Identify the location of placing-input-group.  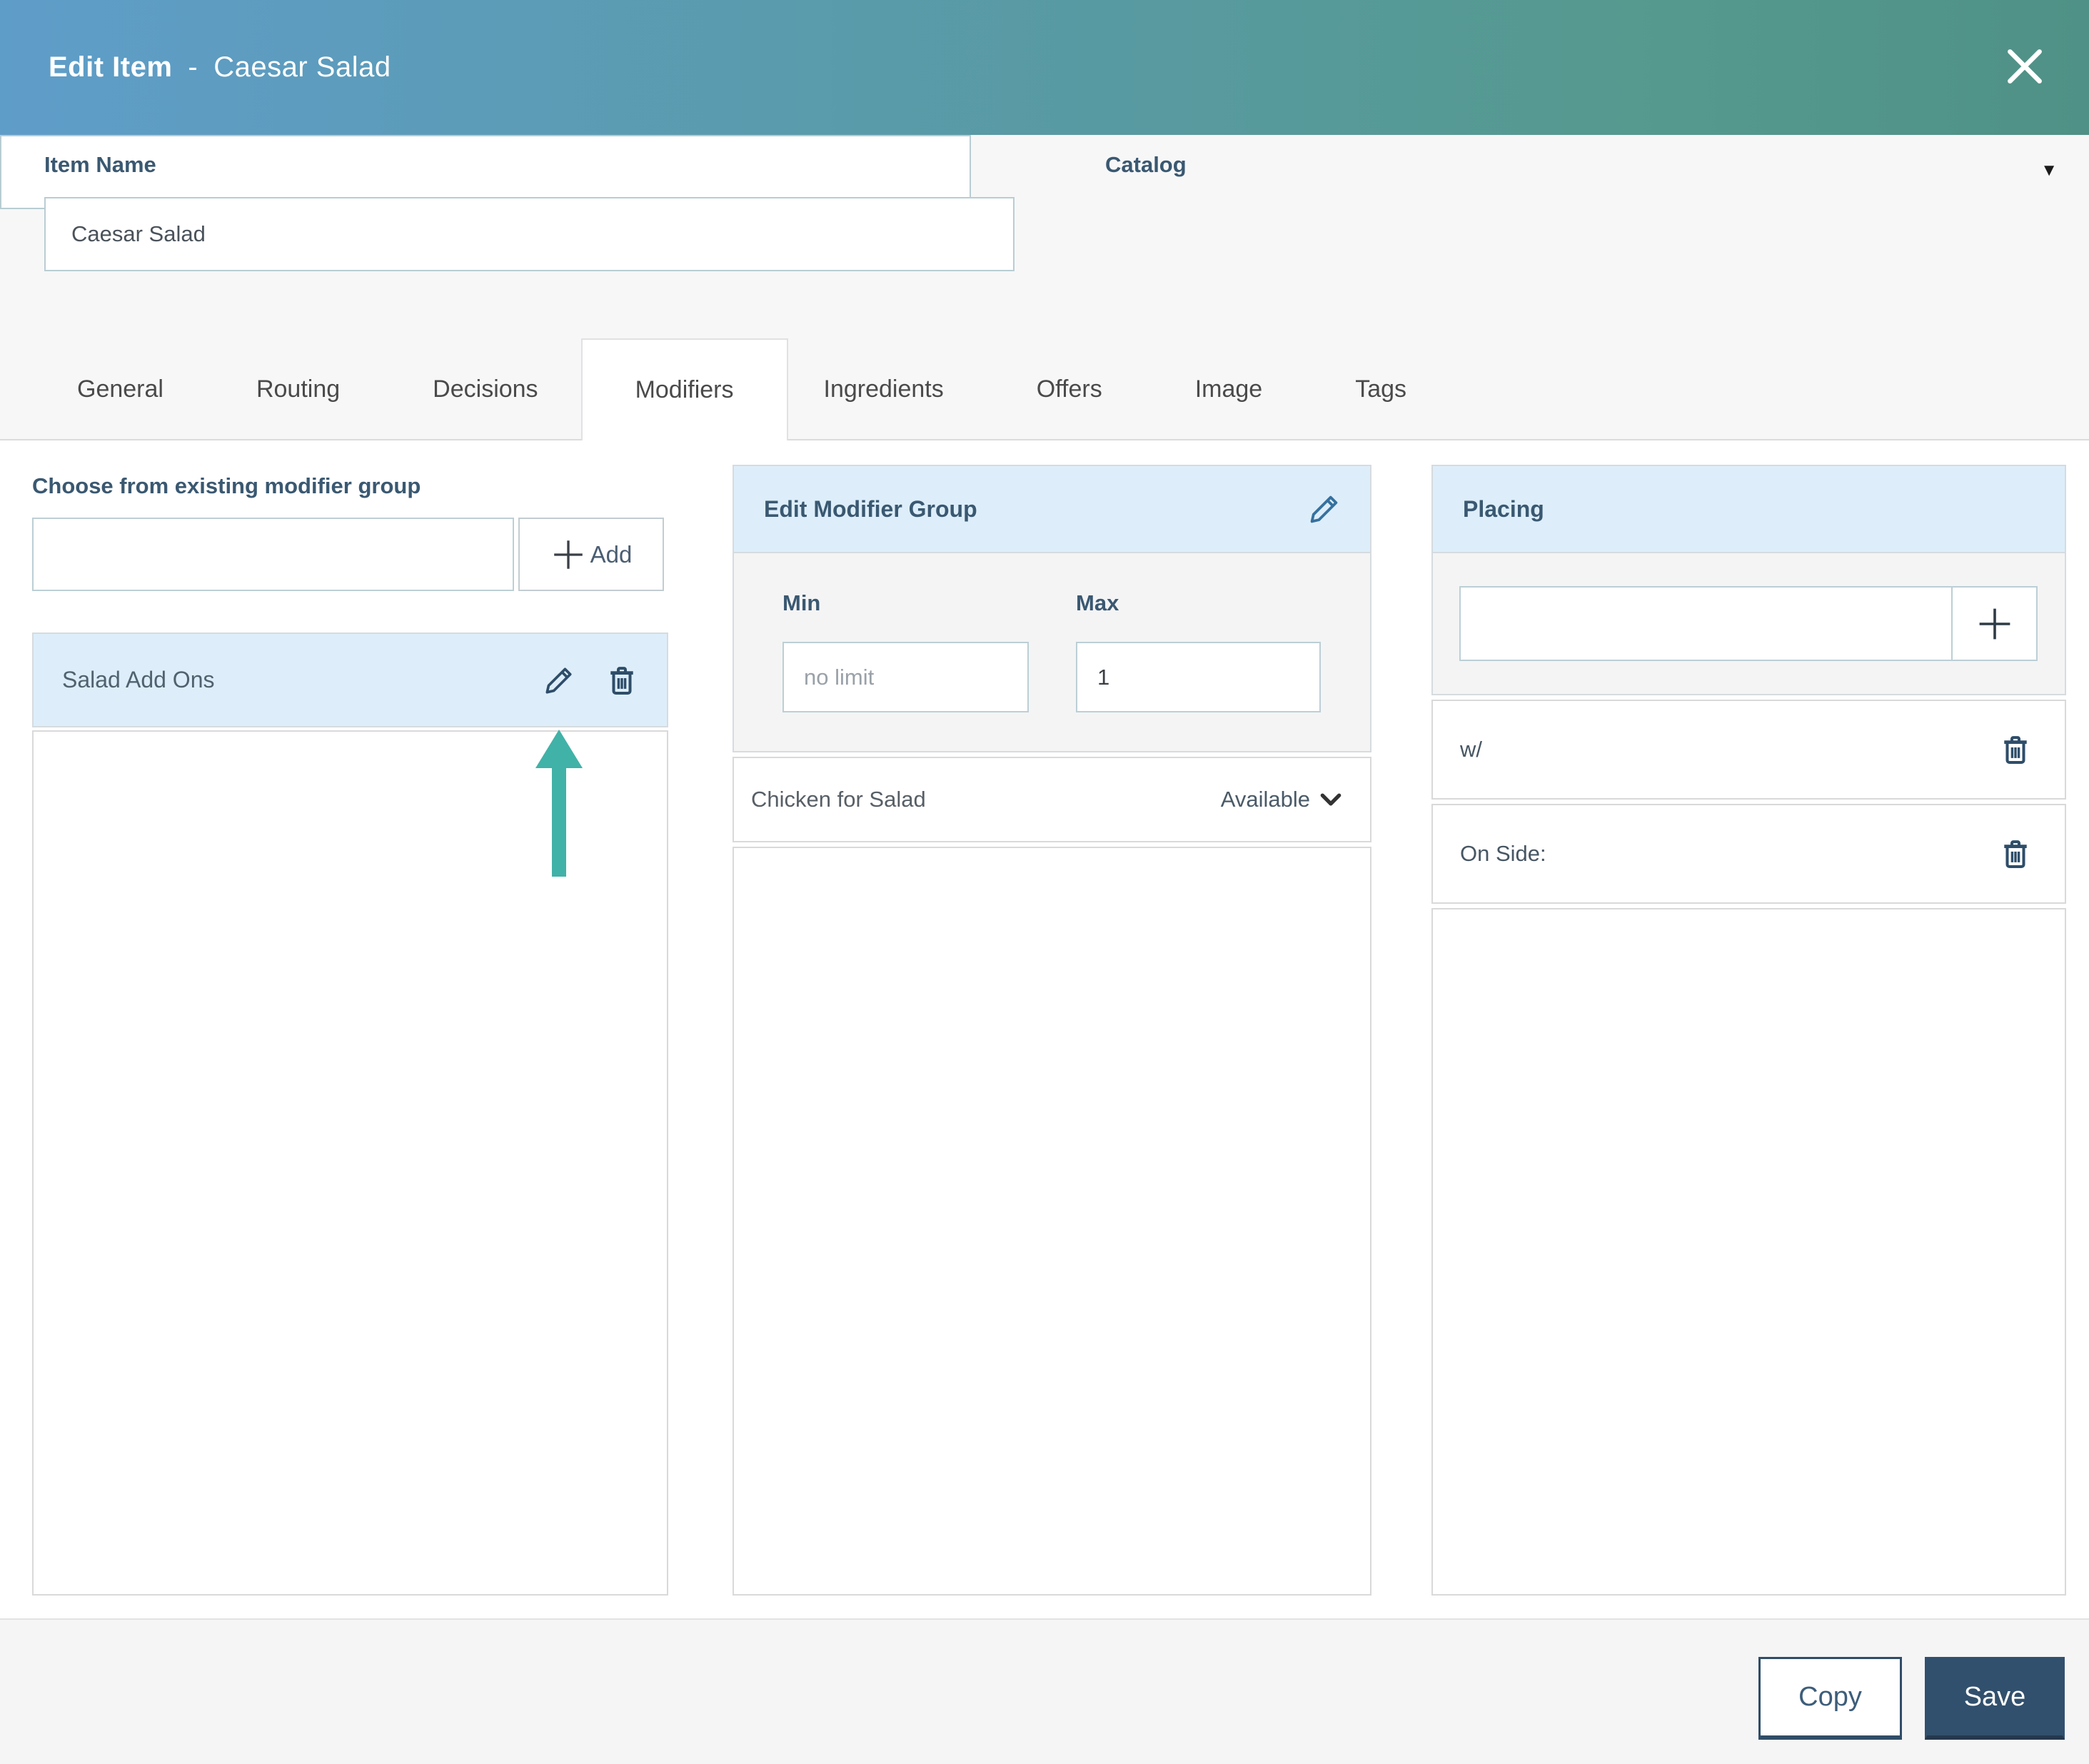
(1748, 623).